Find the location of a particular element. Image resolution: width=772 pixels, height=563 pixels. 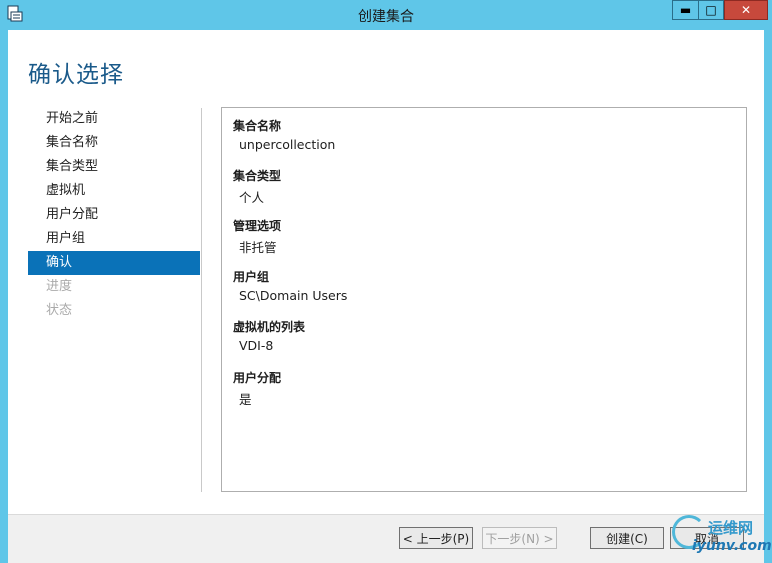

nav-item-virtual-machines: 虚拟机 is located at coordinates (114, 191).